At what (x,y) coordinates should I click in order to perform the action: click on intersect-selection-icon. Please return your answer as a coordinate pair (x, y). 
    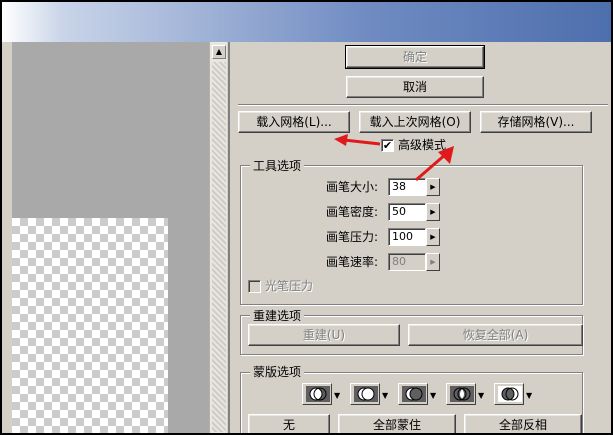
    Looking at the image, I should click on (461, 394).